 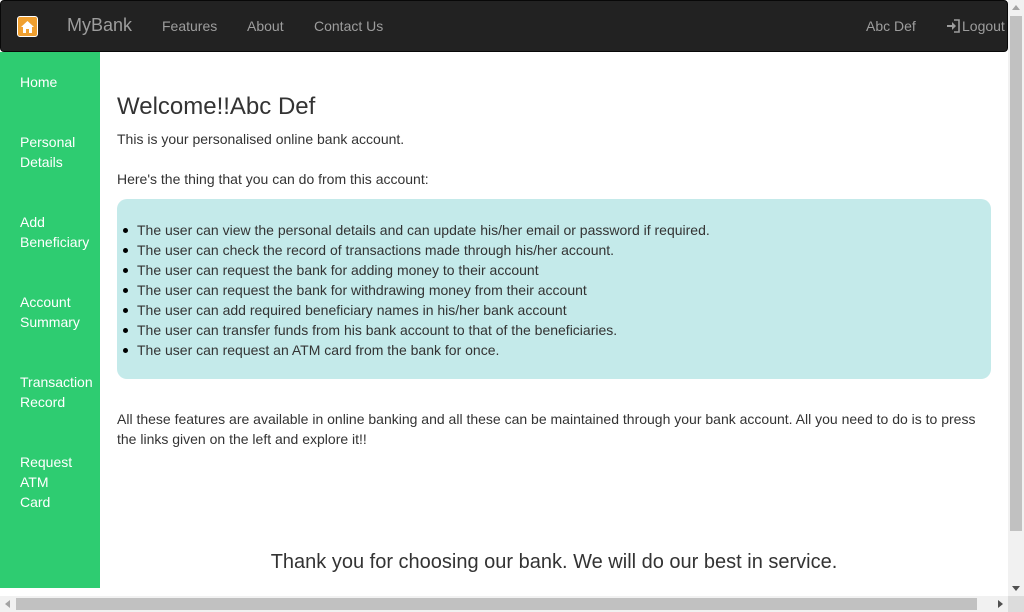 What do you see at coordinates (27, 26) in the screenshot?
I see `home-icon` at bounding box center [27, 26].